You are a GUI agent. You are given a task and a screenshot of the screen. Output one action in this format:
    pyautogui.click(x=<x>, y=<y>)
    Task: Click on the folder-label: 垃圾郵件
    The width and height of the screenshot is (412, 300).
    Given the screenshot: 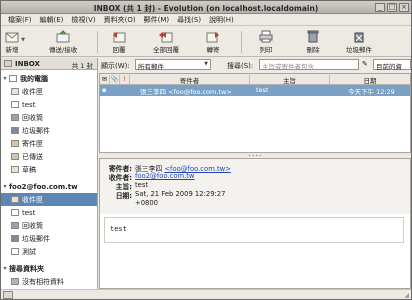 What is the action you would take?
    pyautogui.click(x=36, y=238)
    